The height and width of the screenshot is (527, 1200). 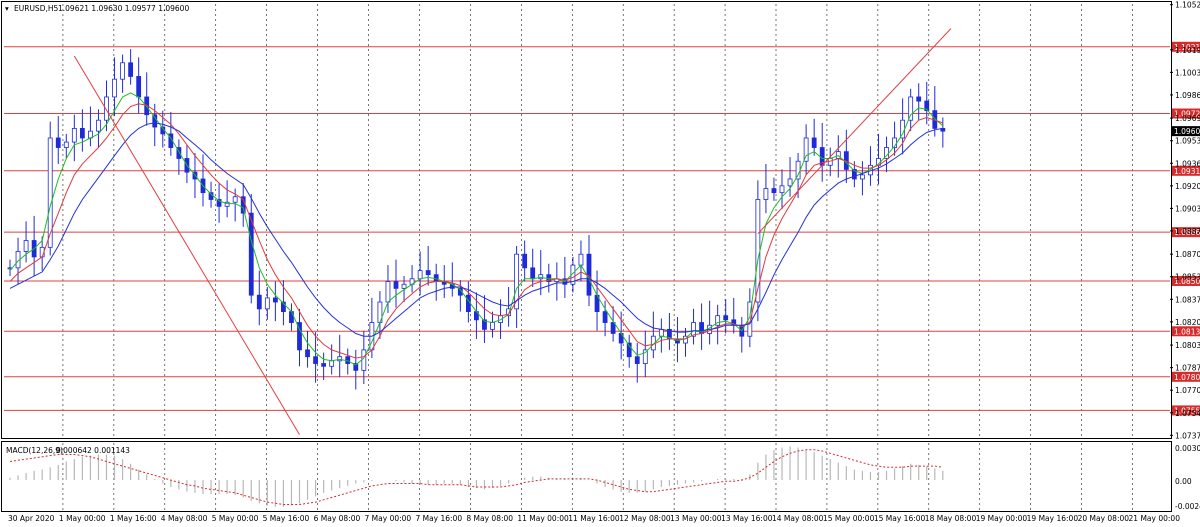 I want to click on macd-layer, so click(x=476, y=476).